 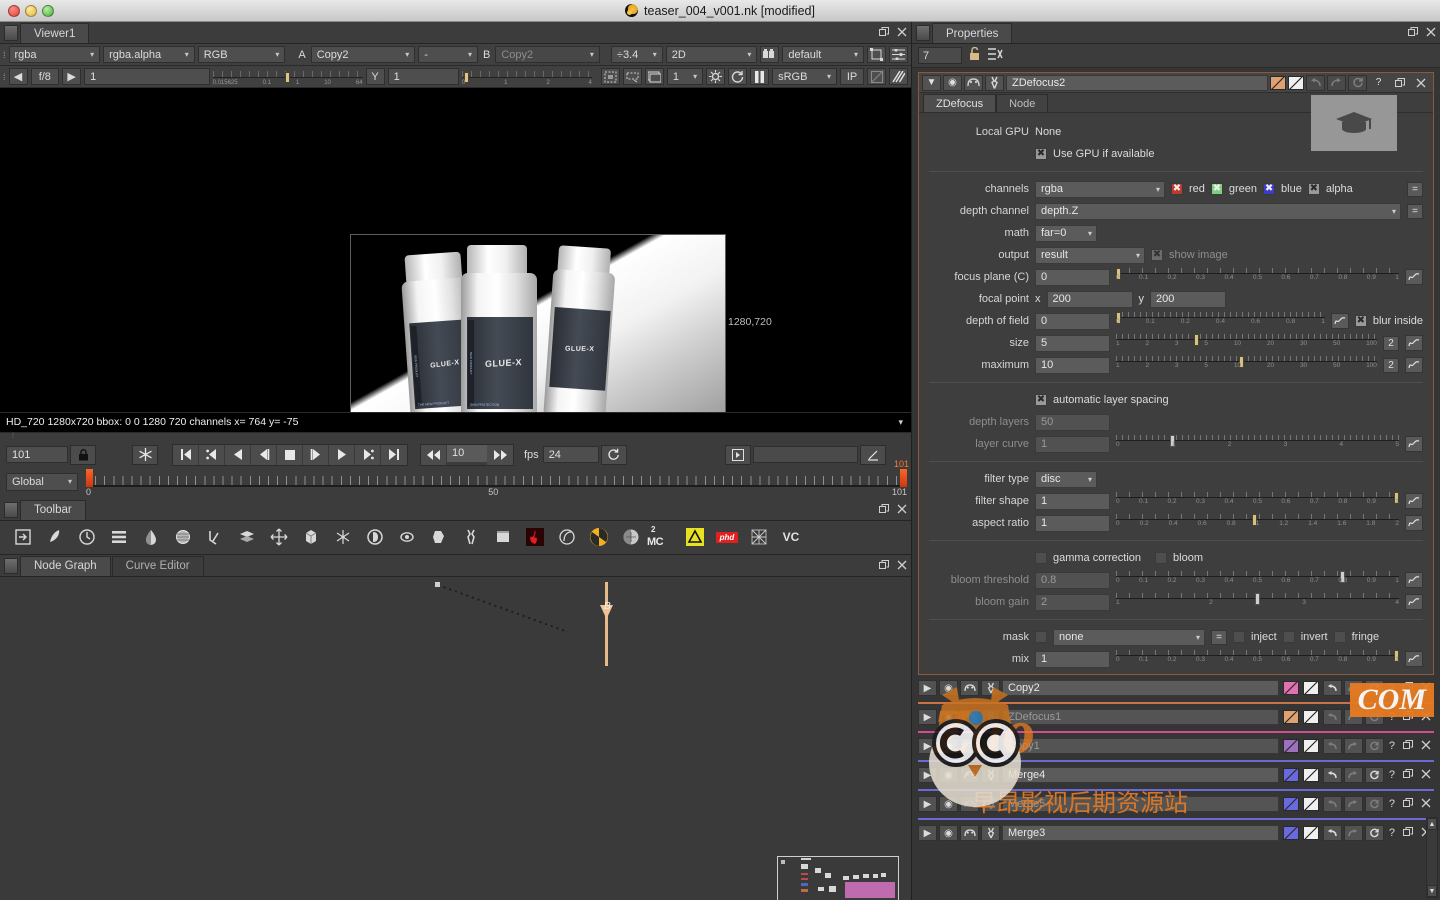 I want to click on deep-icon, so click(x=375, y=537).